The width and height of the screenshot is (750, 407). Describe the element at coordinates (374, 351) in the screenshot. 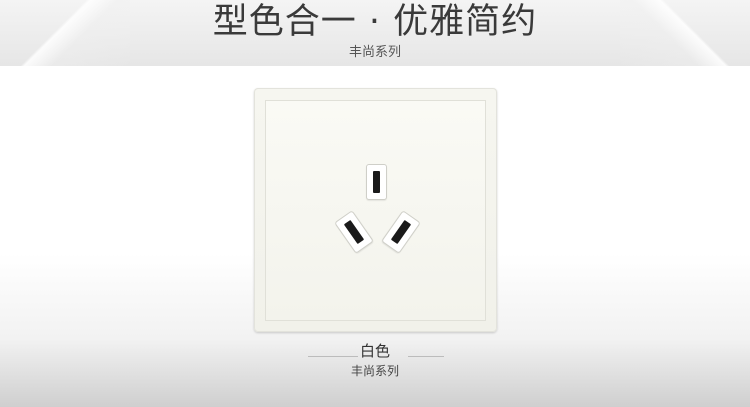

I see `product-color-label: 白色` at that location.